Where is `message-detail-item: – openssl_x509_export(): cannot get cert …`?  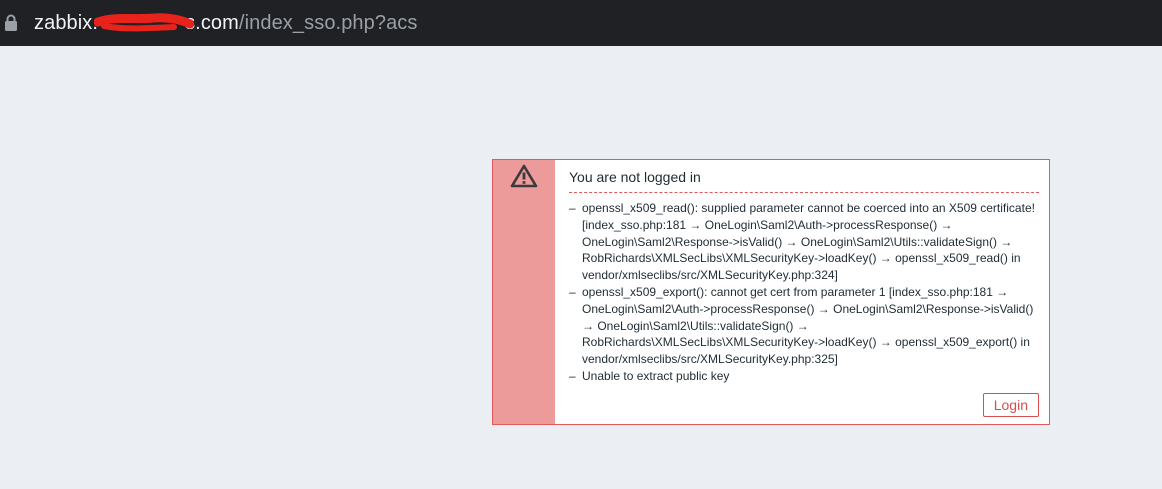 message-detail-item: – openssl_x509_export(): cannot get cert … is located at coordinates (807, 326).